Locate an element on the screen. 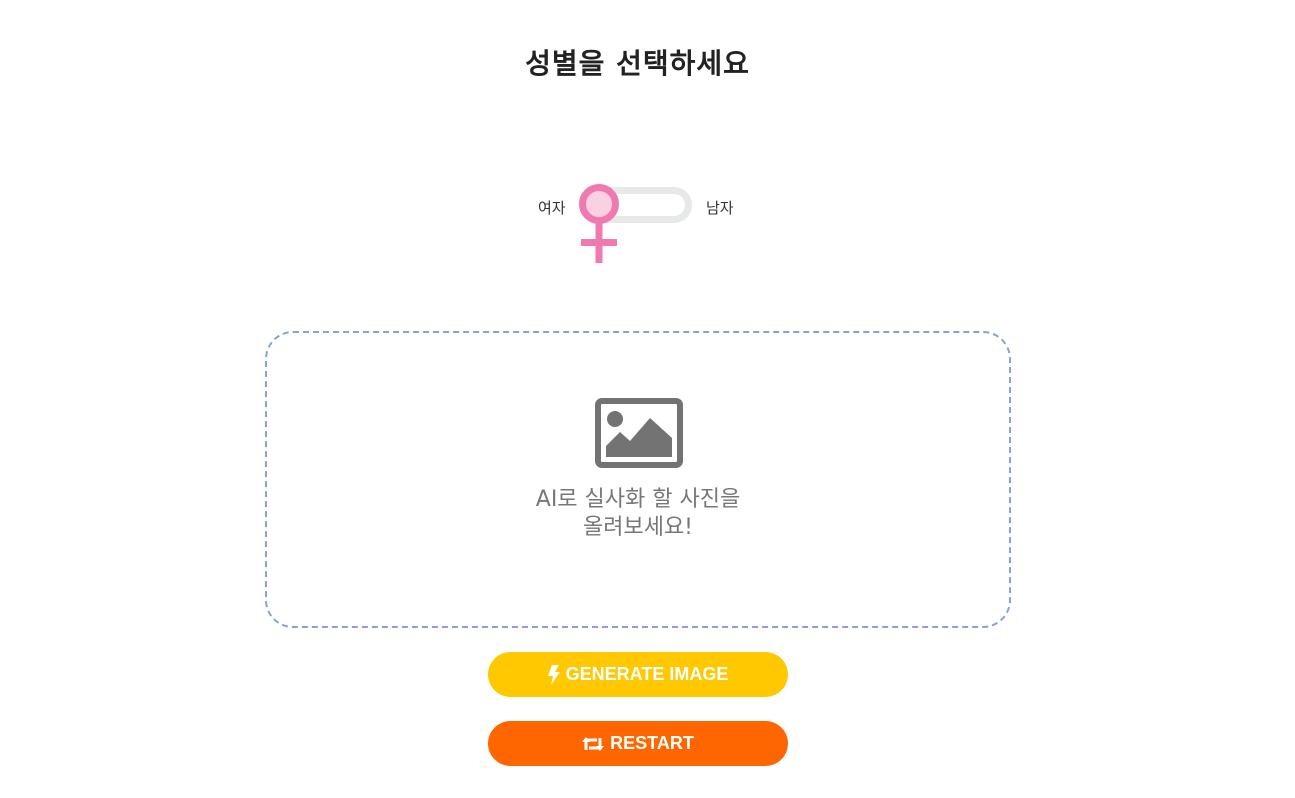 The width and height of the screenshot is (1295, 798). female-symbol-icon is located at coordinates (599, 224).